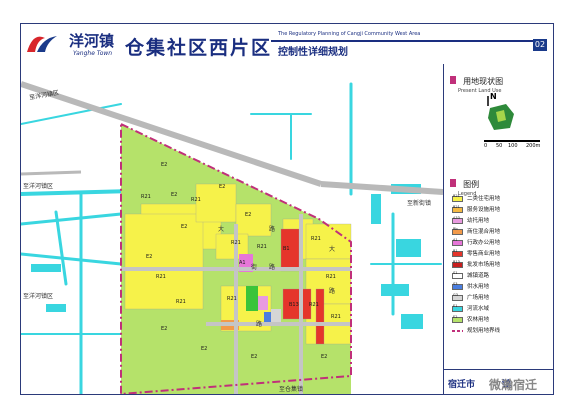 The width and height of the screenshot is (577, 408). What do you see at coordinates (455, 229) in the screenshot?
I see `legend-code: Rb` at bounding box center [455, 229].